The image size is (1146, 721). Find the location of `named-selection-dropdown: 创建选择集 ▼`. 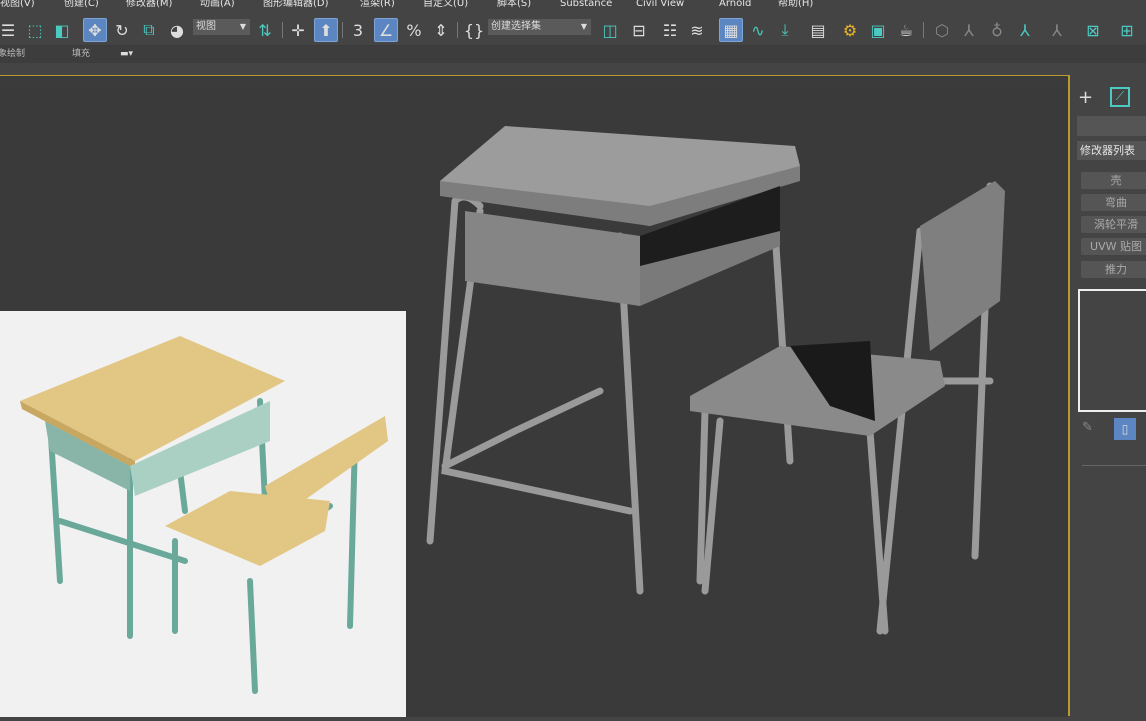

named-selection-dropdown: 创建选择集 ▼ is located at coordinates (539, 27).